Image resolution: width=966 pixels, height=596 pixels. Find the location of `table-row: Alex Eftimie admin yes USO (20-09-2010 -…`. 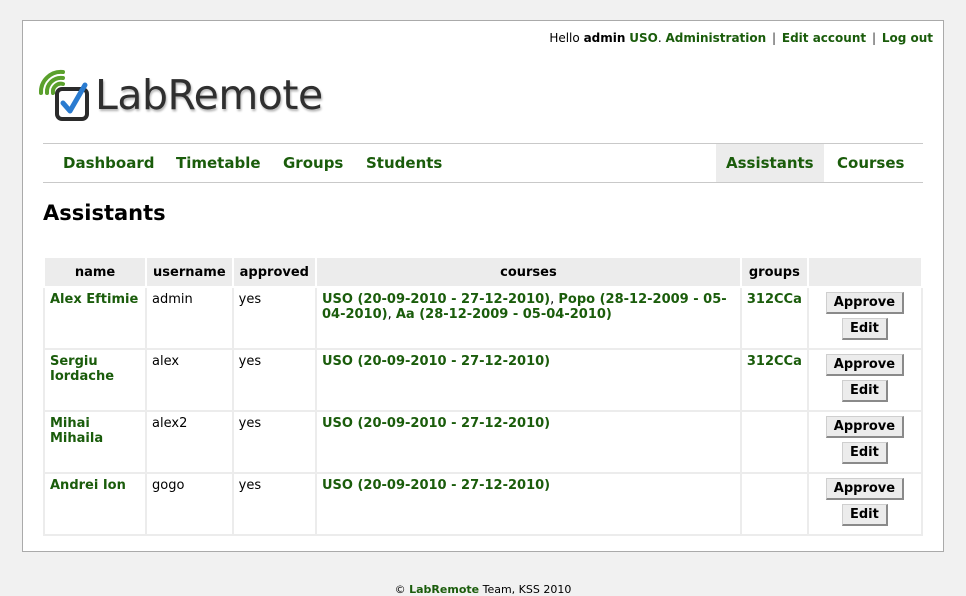

table-row: Alex Eftimie admin yes USO (20-09-2010 -… is located at coordinates (483, 318).